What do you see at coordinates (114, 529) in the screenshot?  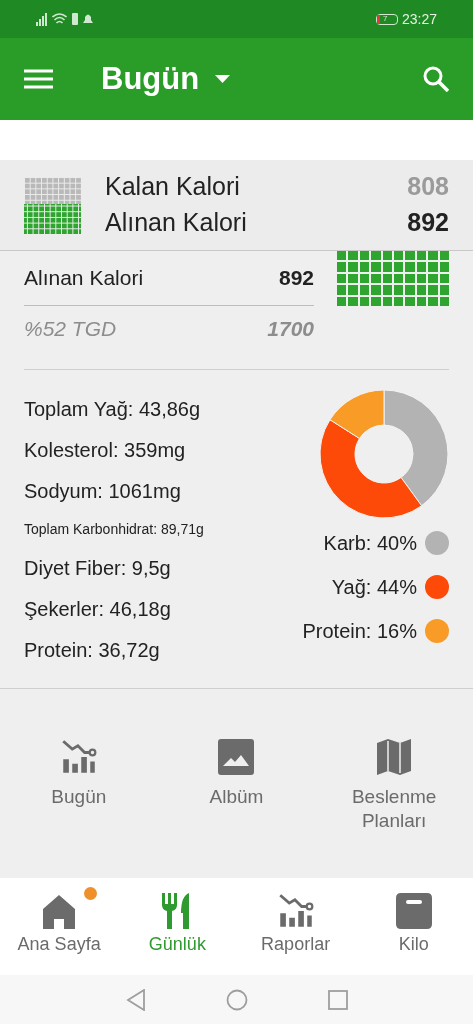 I see `nutrient-text: Toplam Karbonhidrat: 89,71g` at bounding box center [114, 529].